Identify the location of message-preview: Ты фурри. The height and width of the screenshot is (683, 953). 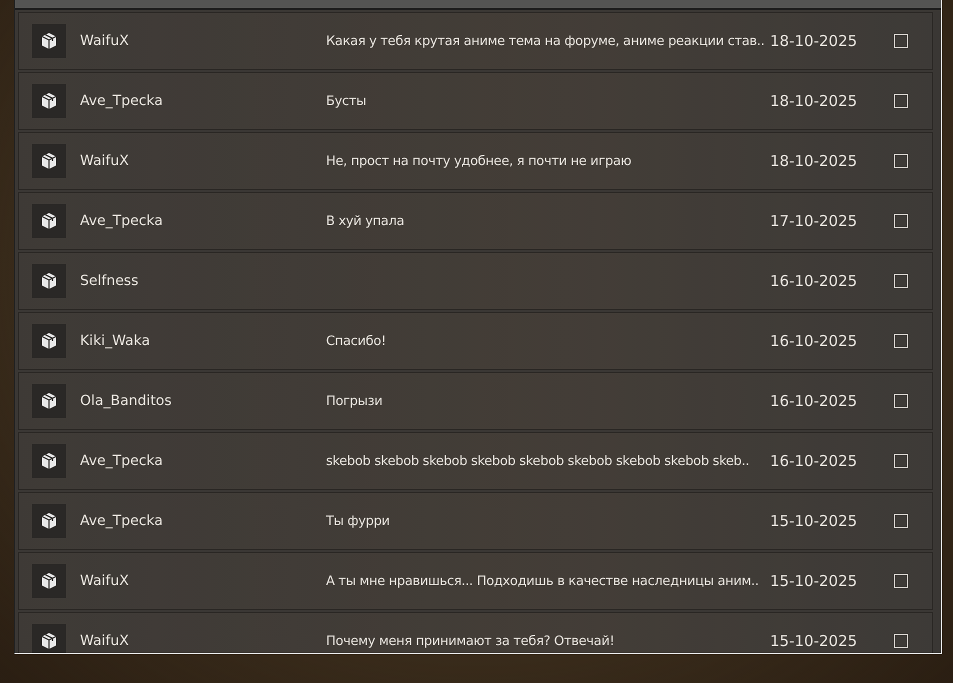
(358, 521).